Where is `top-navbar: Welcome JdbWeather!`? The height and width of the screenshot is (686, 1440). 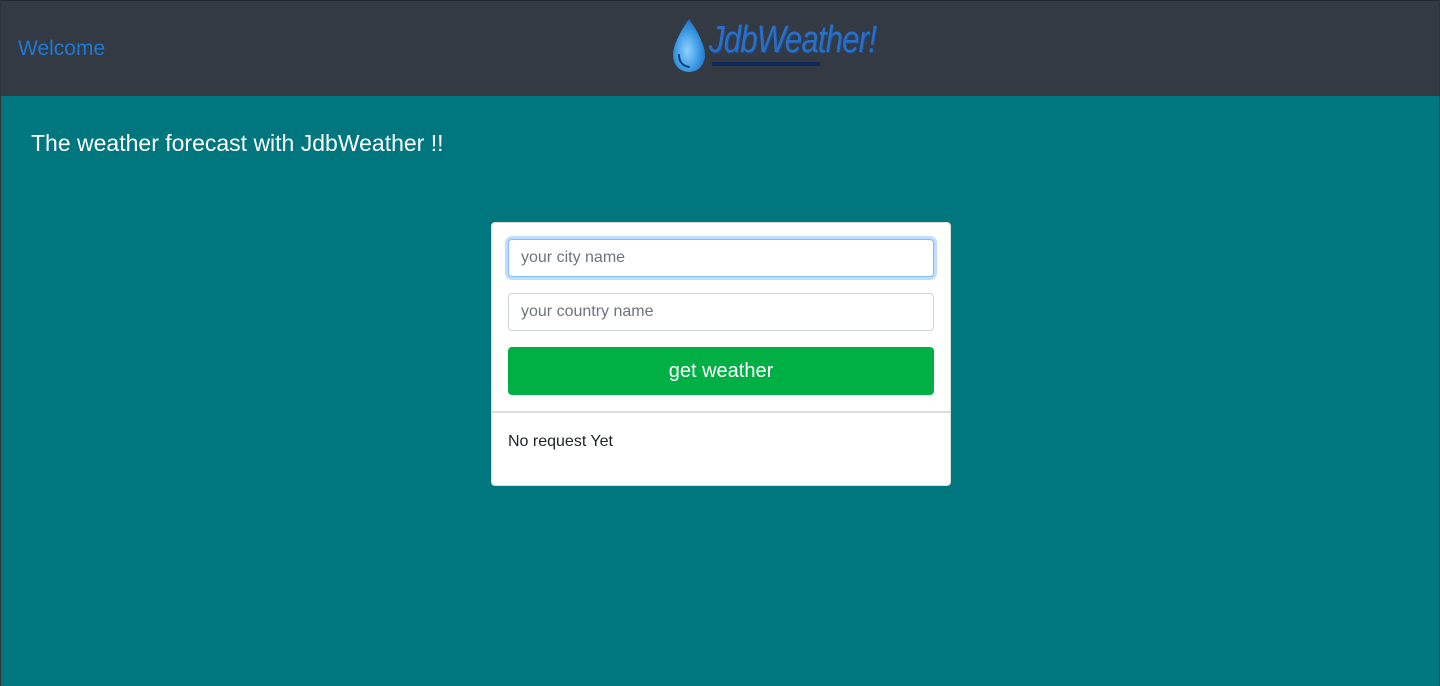
top-navbar: Welcome JdbWeather! is located at coordinates (720, 48).